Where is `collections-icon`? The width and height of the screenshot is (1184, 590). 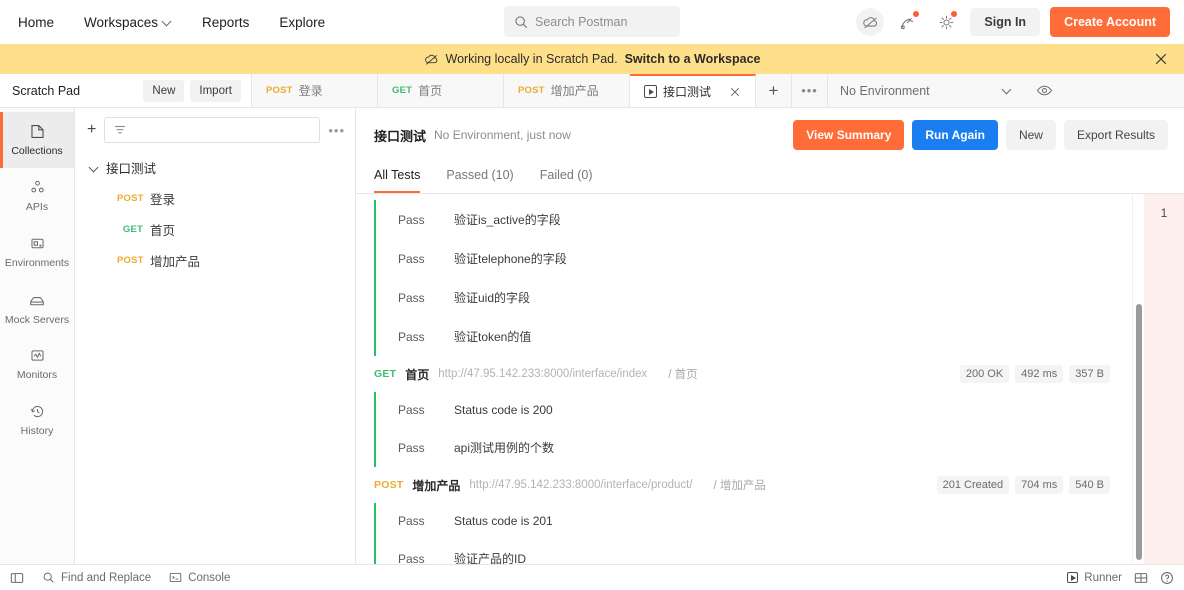
collections-icon is located at coordinates (37, 131).